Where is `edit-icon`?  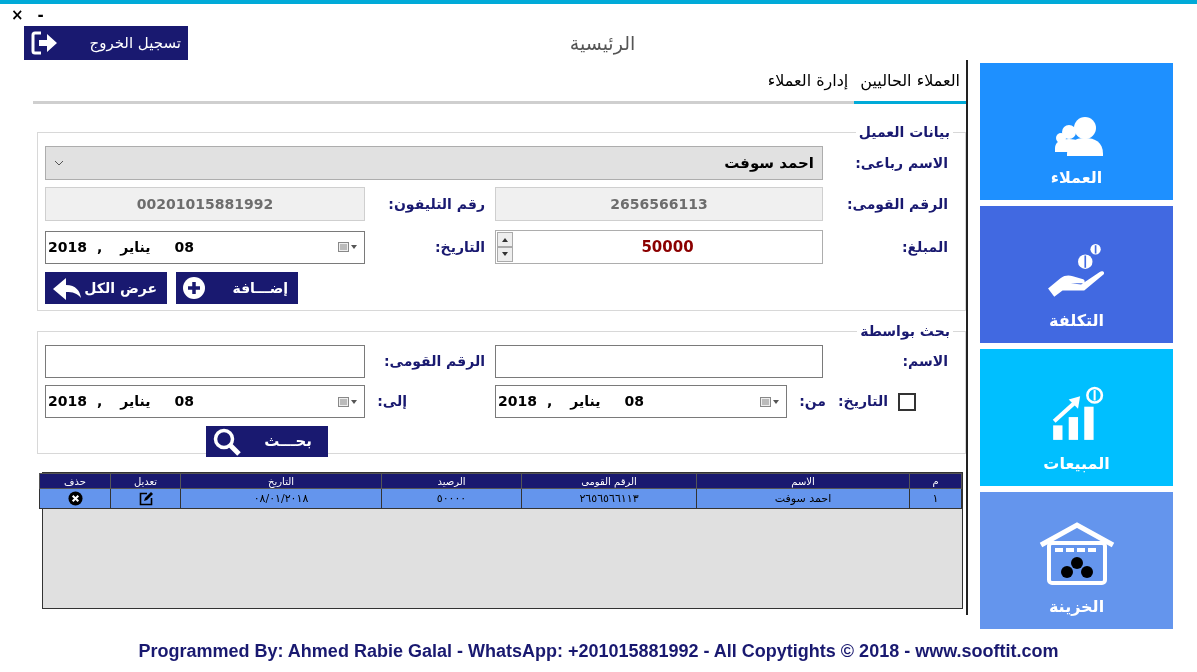 edit-icon is located at coordinates (145, 498).